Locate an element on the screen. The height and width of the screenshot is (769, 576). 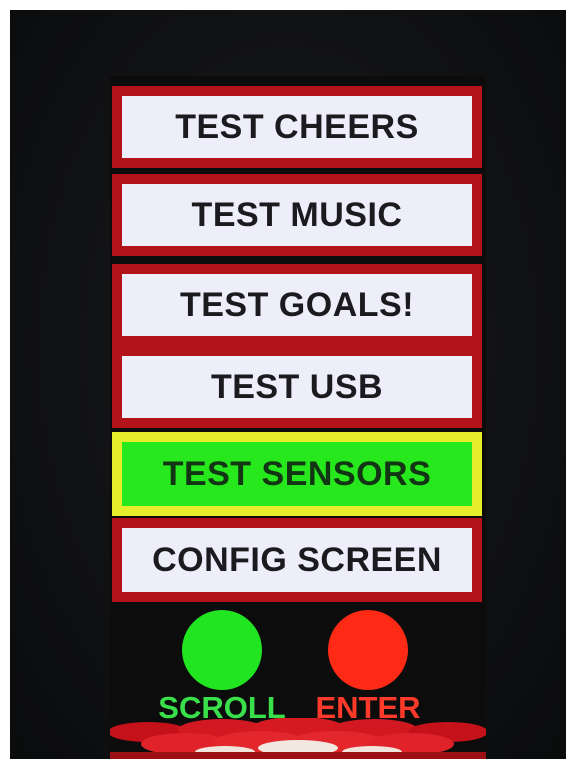
menu-item-label: TEST CHEERS is located at coordinates (297, 126).